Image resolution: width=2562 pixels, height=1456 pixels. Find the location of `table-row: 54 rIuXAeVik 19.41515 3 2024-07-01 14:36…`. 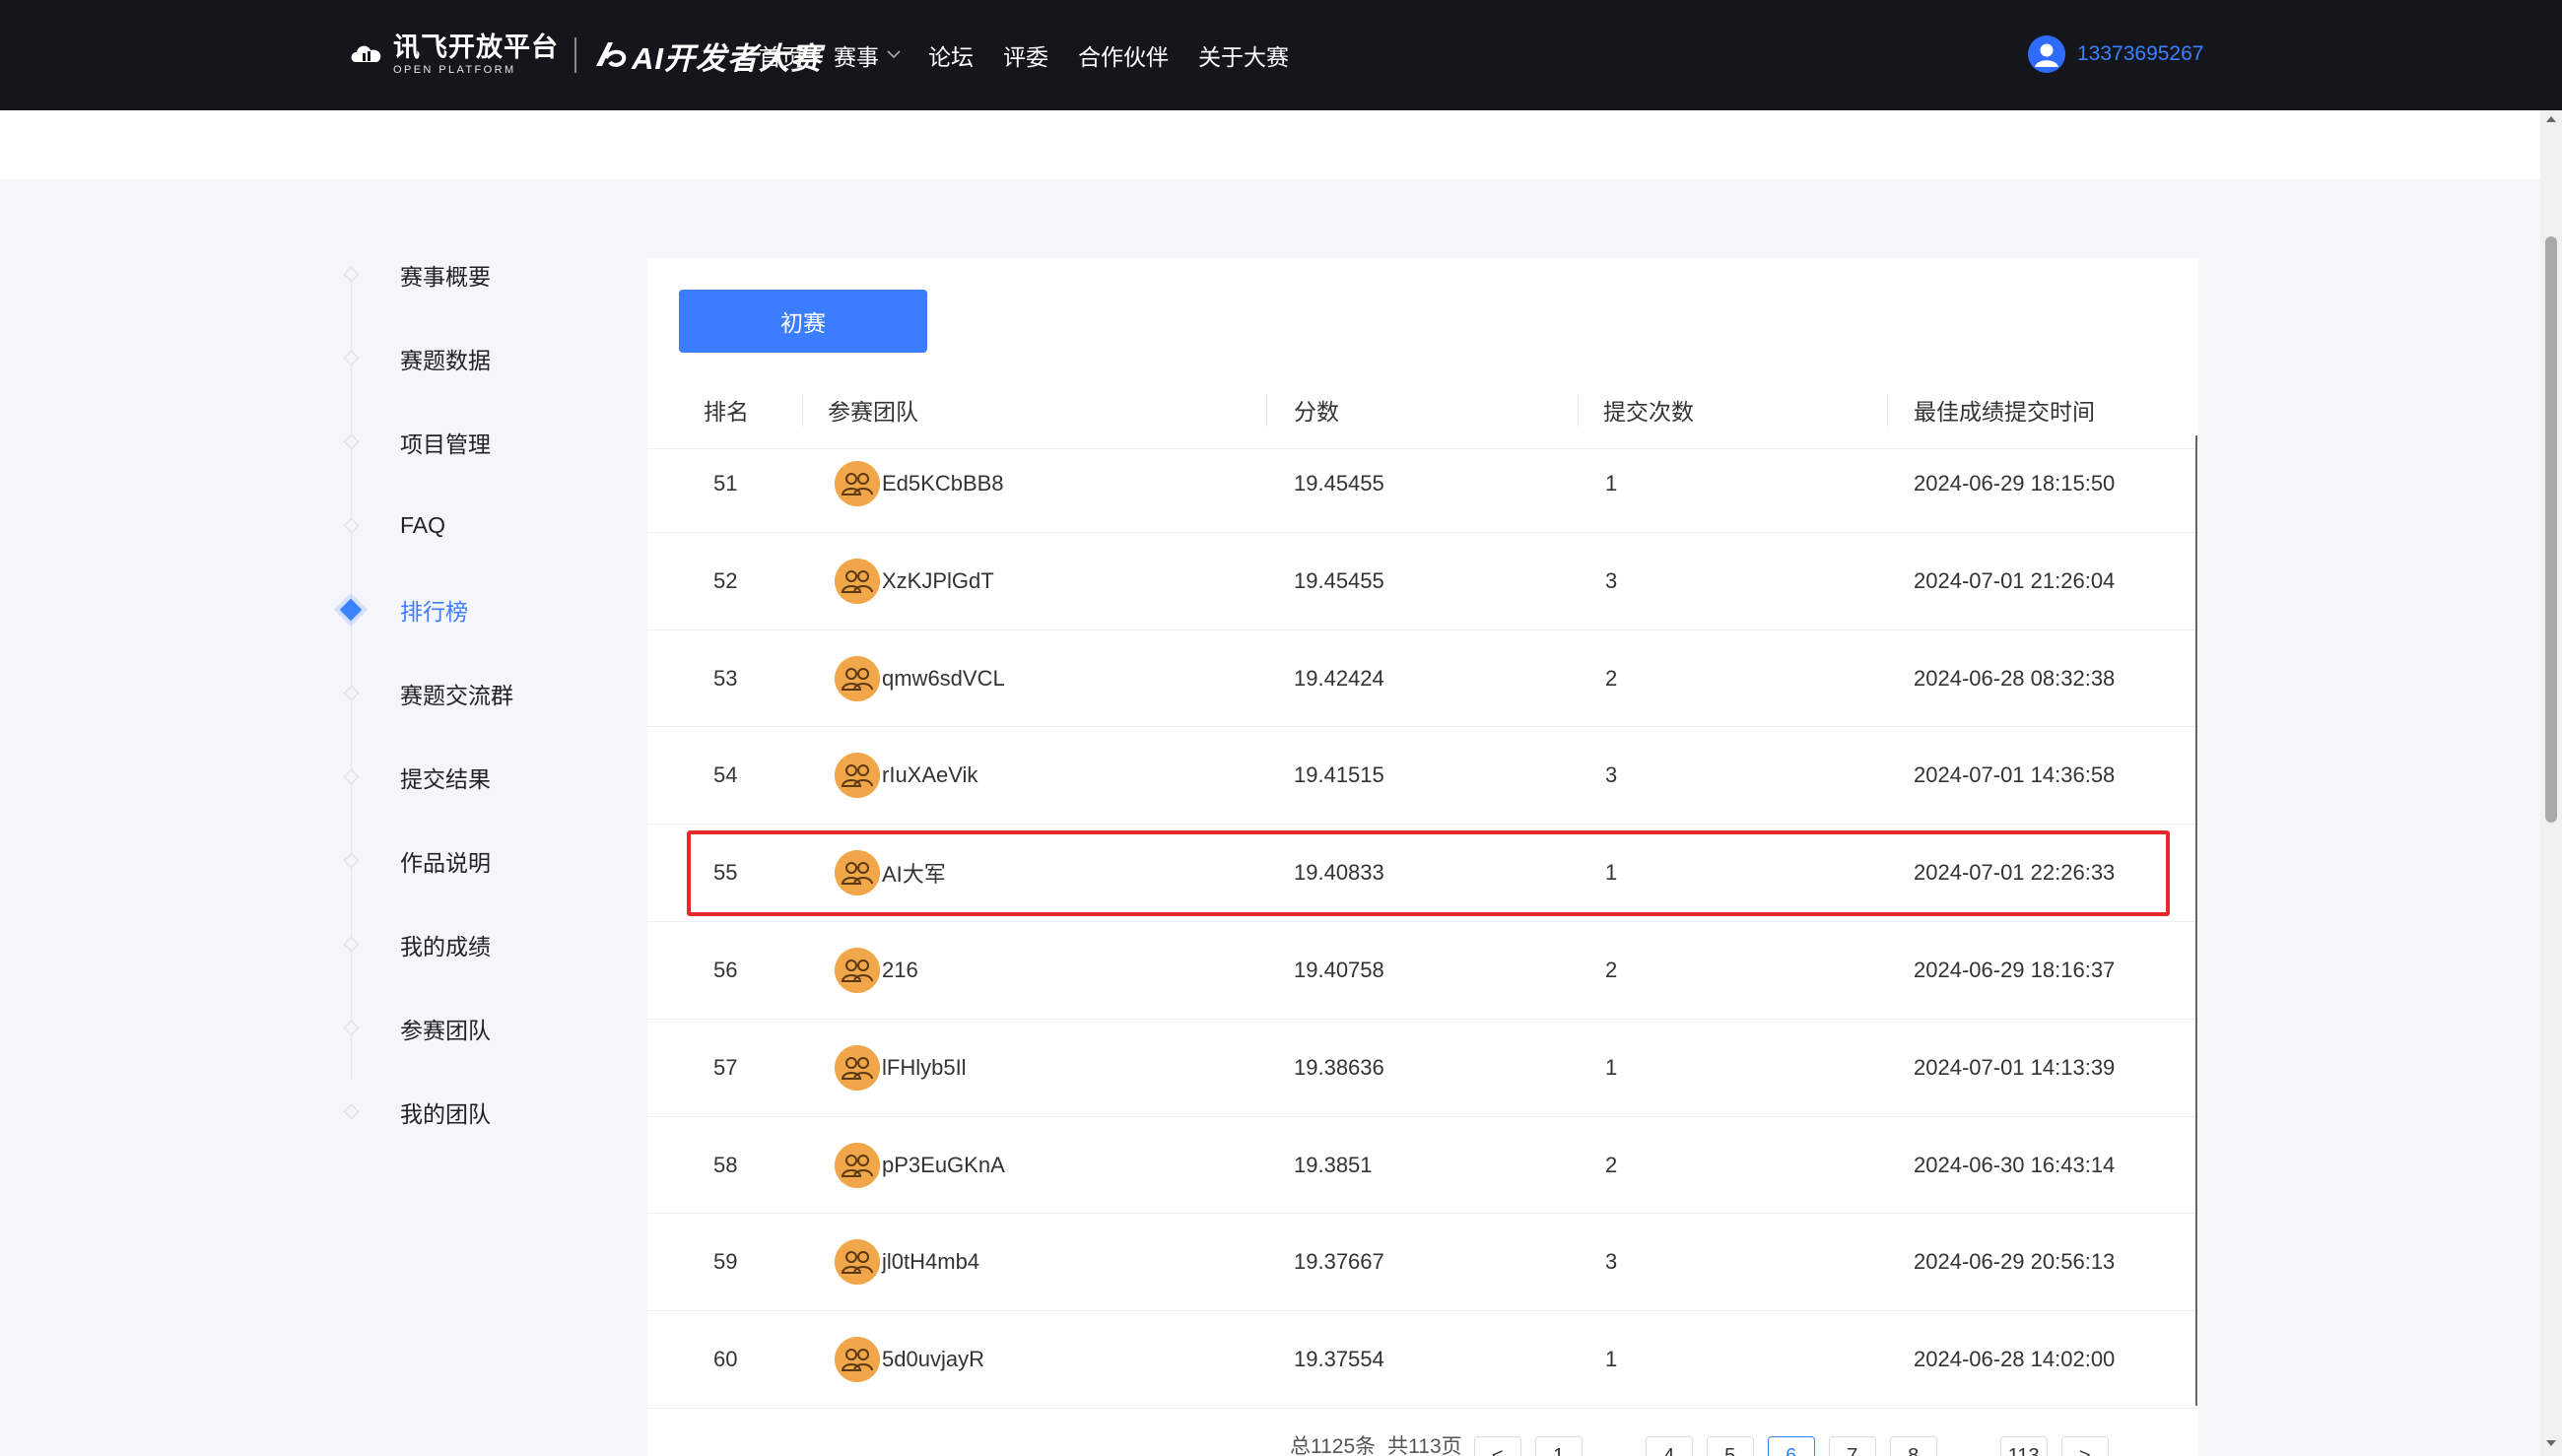

table-row: 54 rIuXAeVik 19.41515 3 2024-07-01 14:36… is located at coordinates (1422, 776).